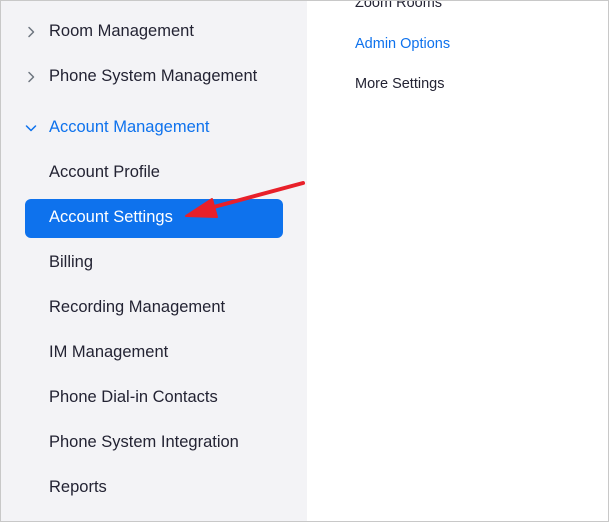 The width and height of the screenshot is (609, 522). I want to click on sidebar-item-account-profile: Account Profile, so click(154, 173).